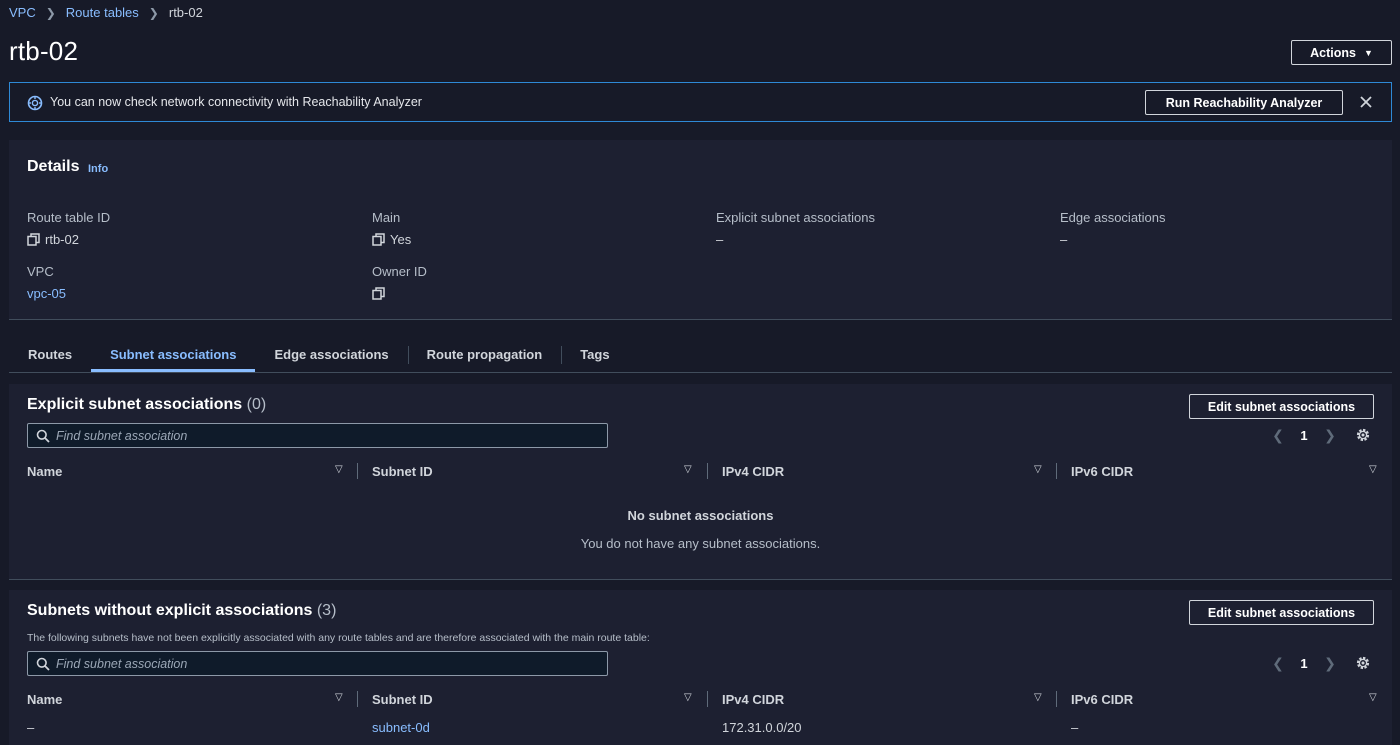 This screenshot has height=745, width=1400. I want to click on run-reachability-analyzer-button: Run Reachability Analyzer, so click(1244, 102).